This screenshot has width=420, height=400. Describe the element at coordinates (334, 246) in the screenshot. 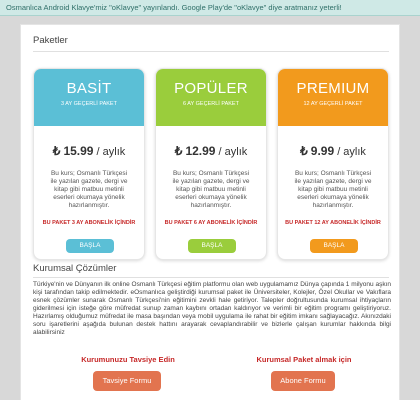

I see `start-button-premium: BAŞLA` at that location.